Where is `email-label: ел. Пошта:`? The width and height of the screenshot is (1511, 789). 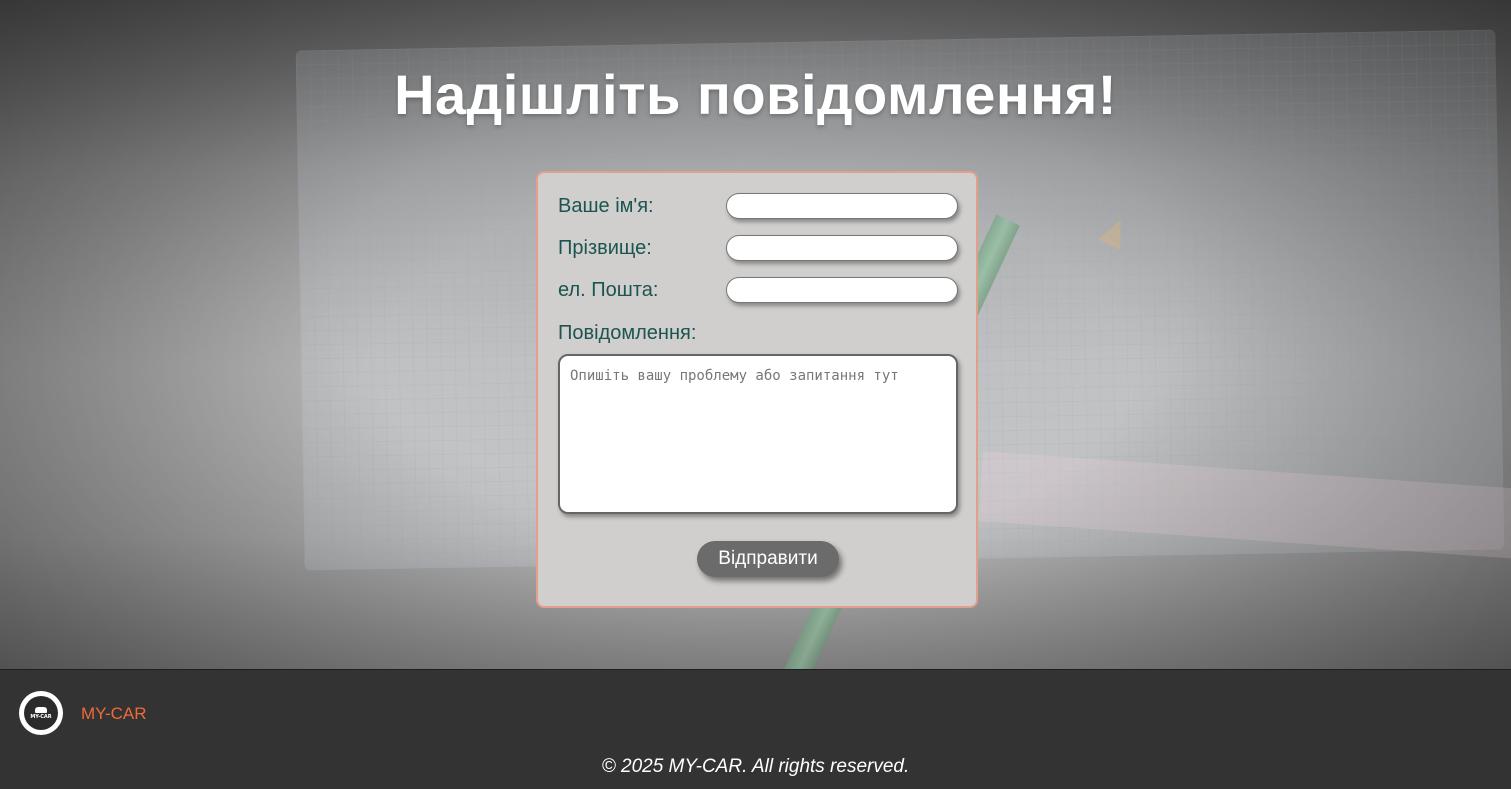
email-label: ел. Пошта: is located at coordinates (608, 290).